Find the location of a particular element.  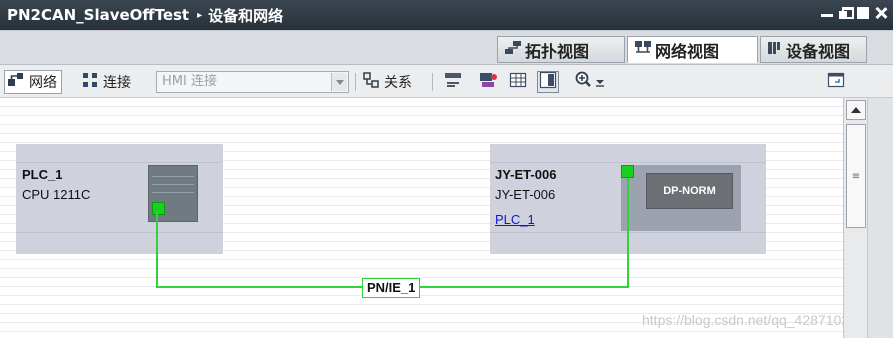

highlight-device-icon is located at coordinates (488, 82).